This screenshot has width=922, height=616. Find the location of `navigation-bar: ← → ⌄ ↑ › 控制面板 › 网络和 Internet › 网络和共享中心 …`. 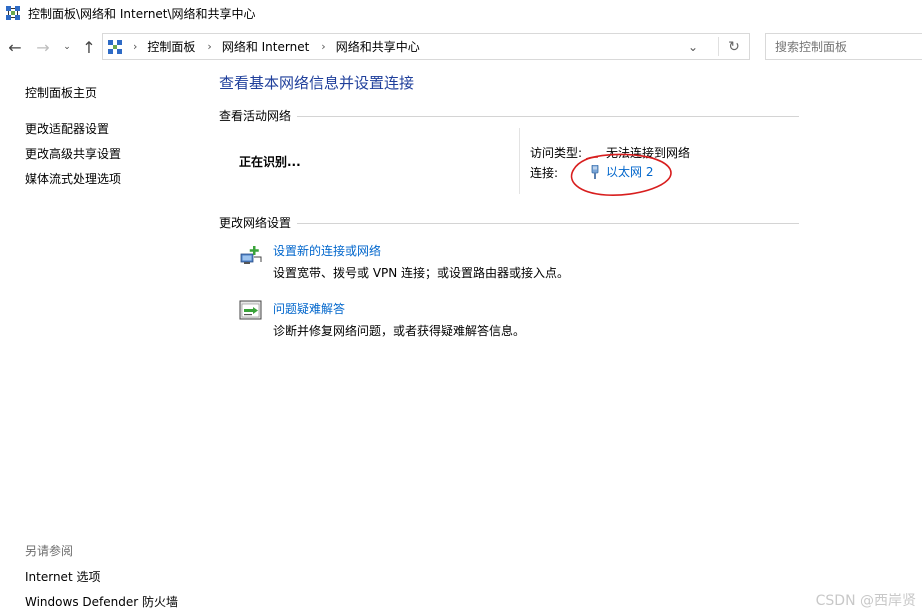

navigation-bar: ← → ⌄ ↑ › 控制面板 › 网络和 Internet › 网络和共享中心 … is located at coordinates (461, 47).